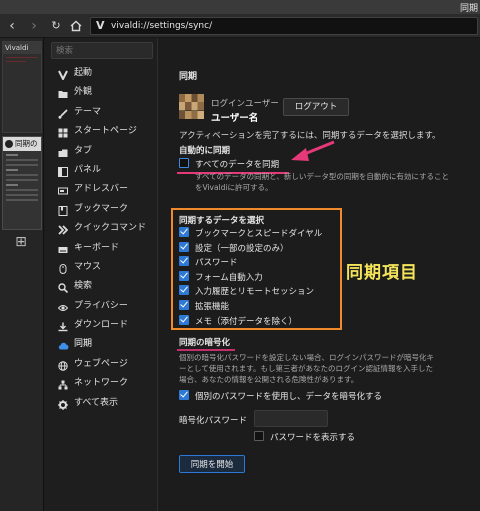 The height and width of the screenshot is (511, 480). Describe the element at coordinates (237, 165) in the screenshot. I see `sync-all-label: すべてのデータを同期` at that location.